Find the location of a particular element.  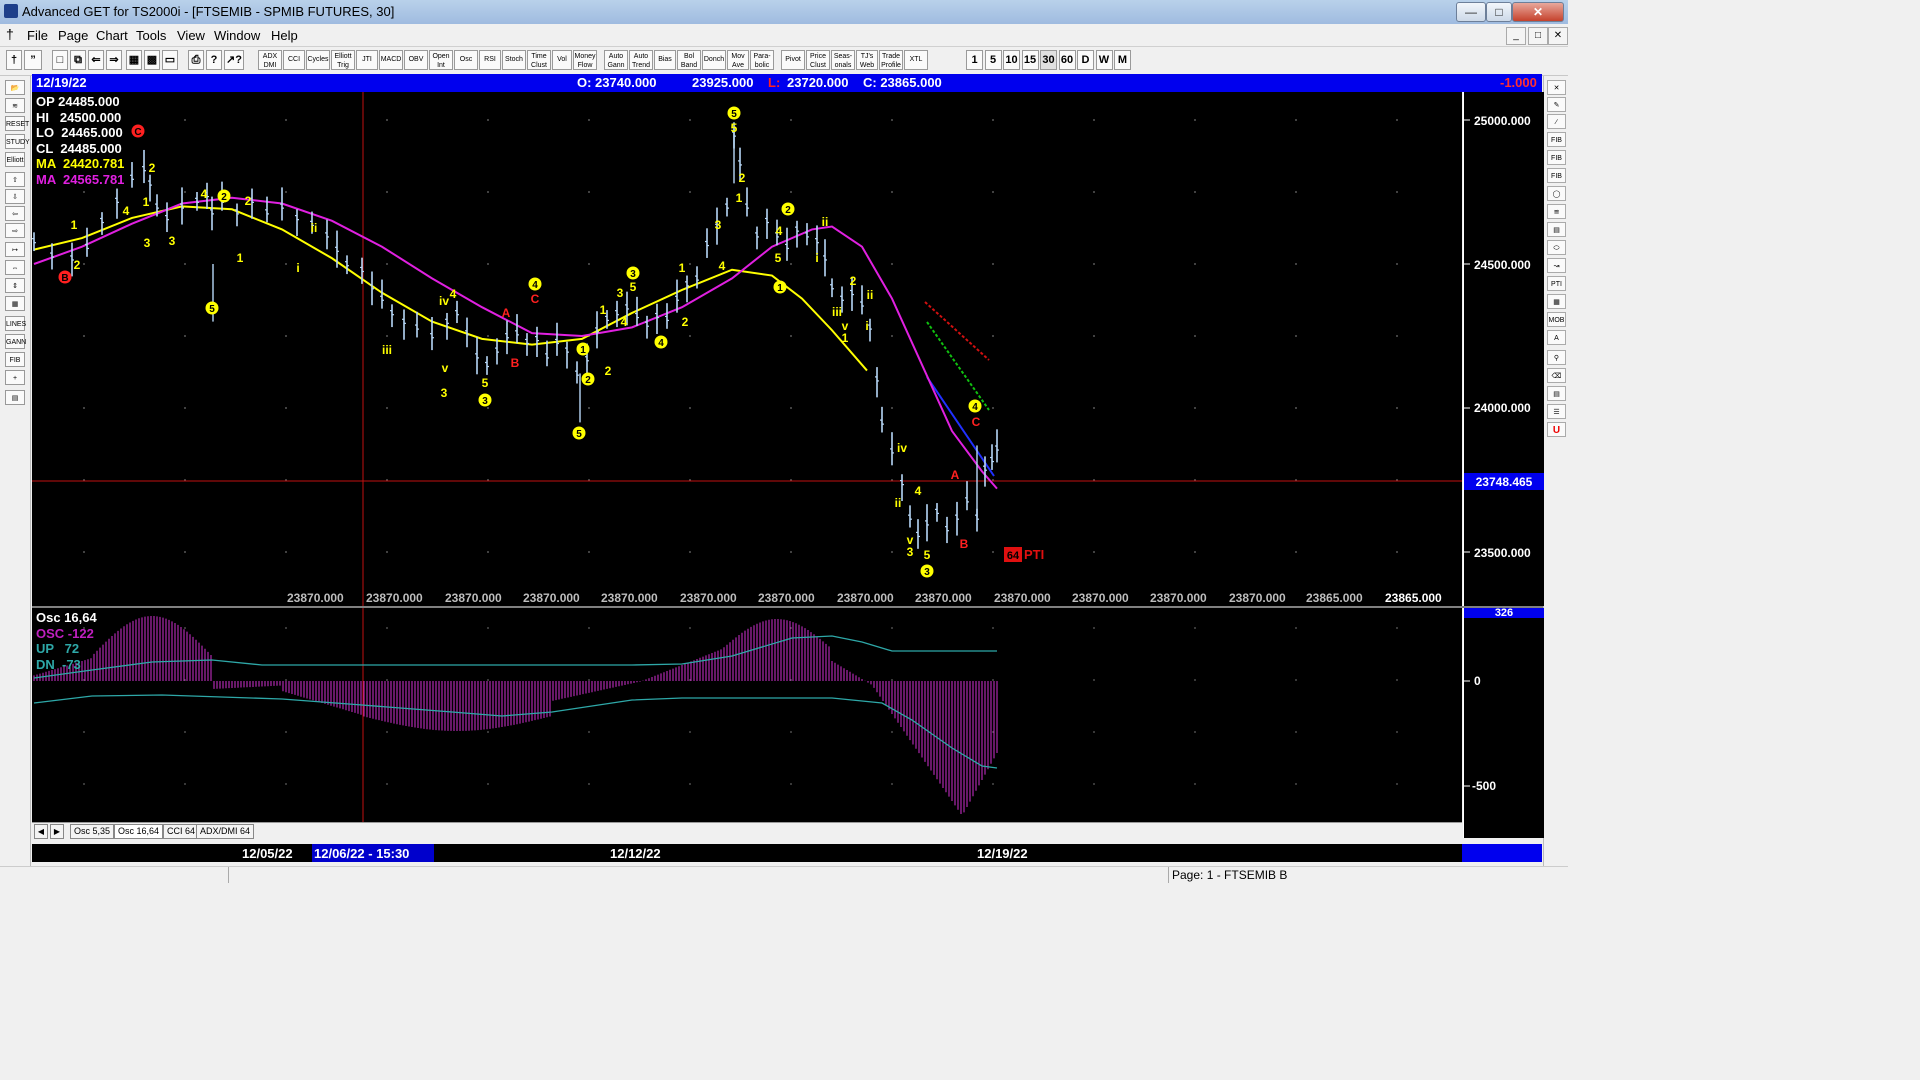

lines-icon: LINES is located at coordinates (15, 323).